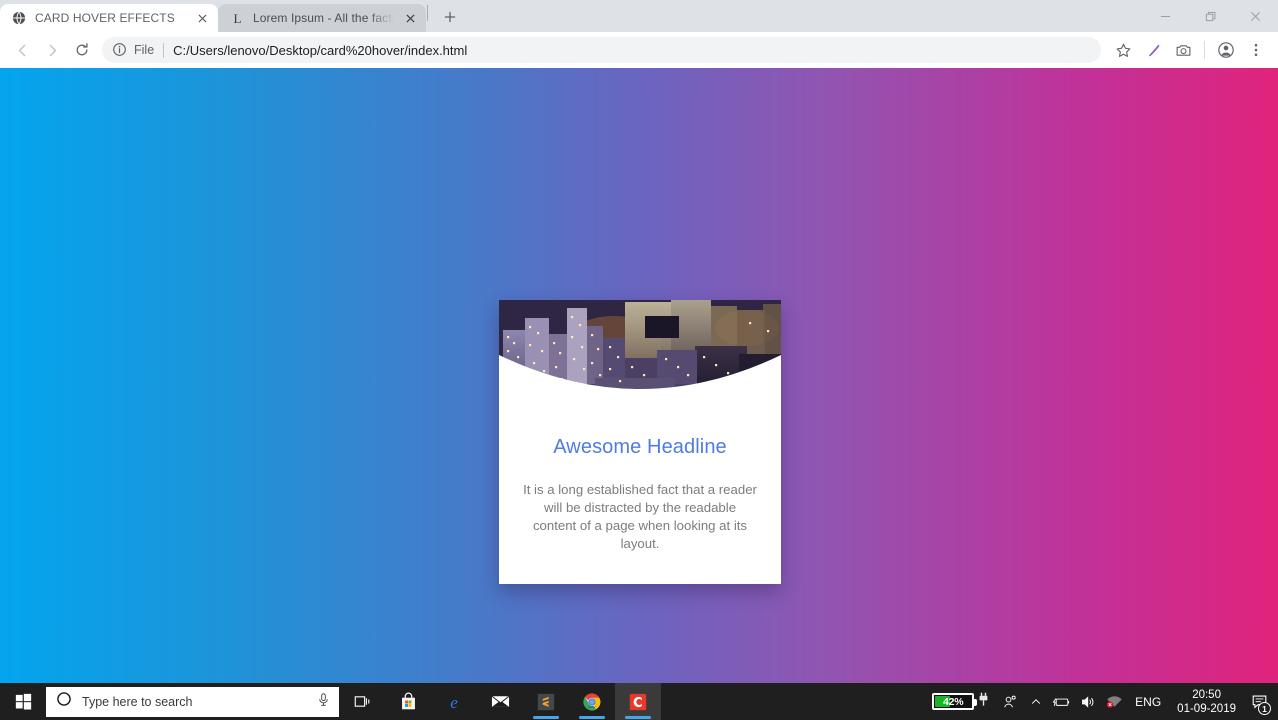 This screenshot has height=720, width=1278. I want to click on speaker-icon, so click(1088, 701).